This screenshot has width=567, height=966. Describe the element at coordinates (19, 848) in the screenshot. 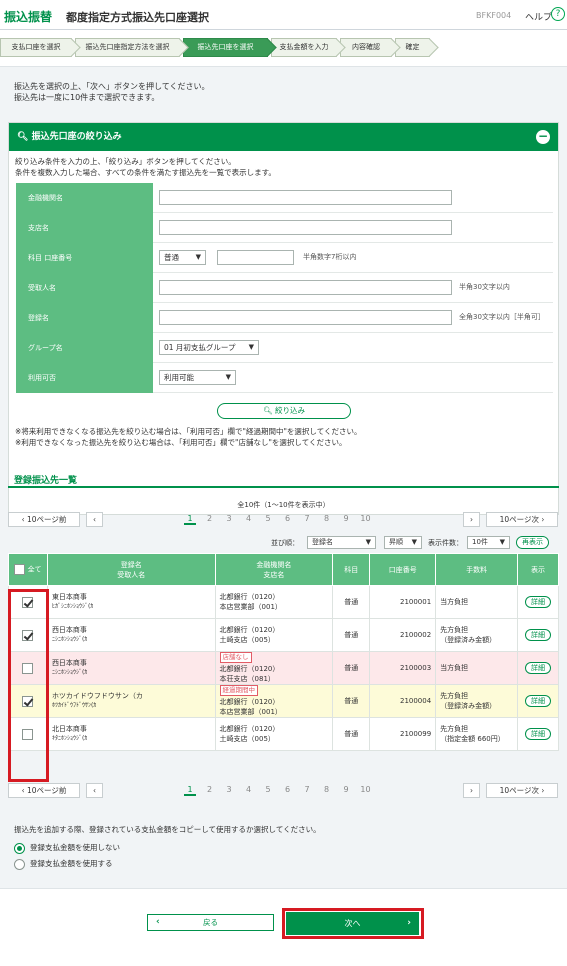

I see `radio-no-copy` at that location.